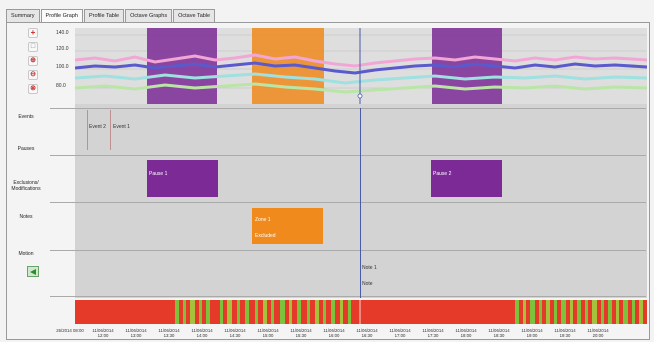 This screenshot has width=654, height=342. I want to click on x-axis-label: 11/06/2014 17:30, so click(433, 333).